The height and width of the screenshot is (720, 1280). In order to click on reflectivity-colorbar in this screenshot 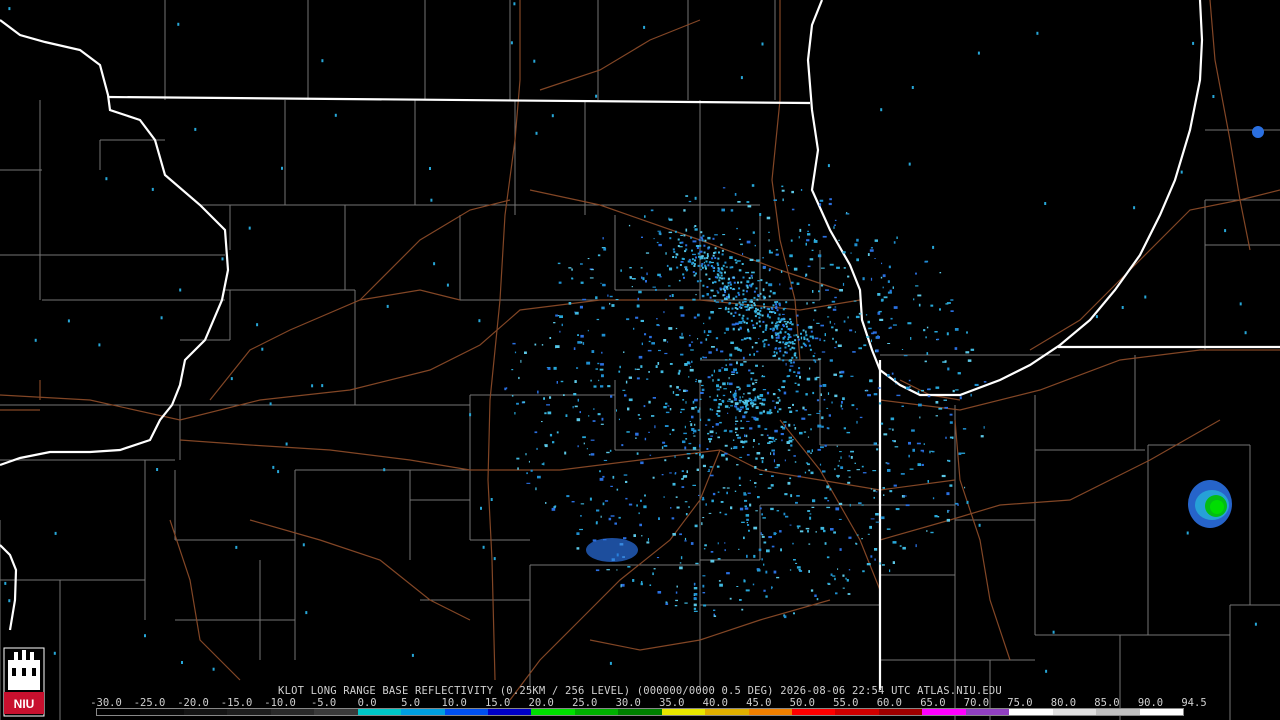, I will do `click(640, 712)`.